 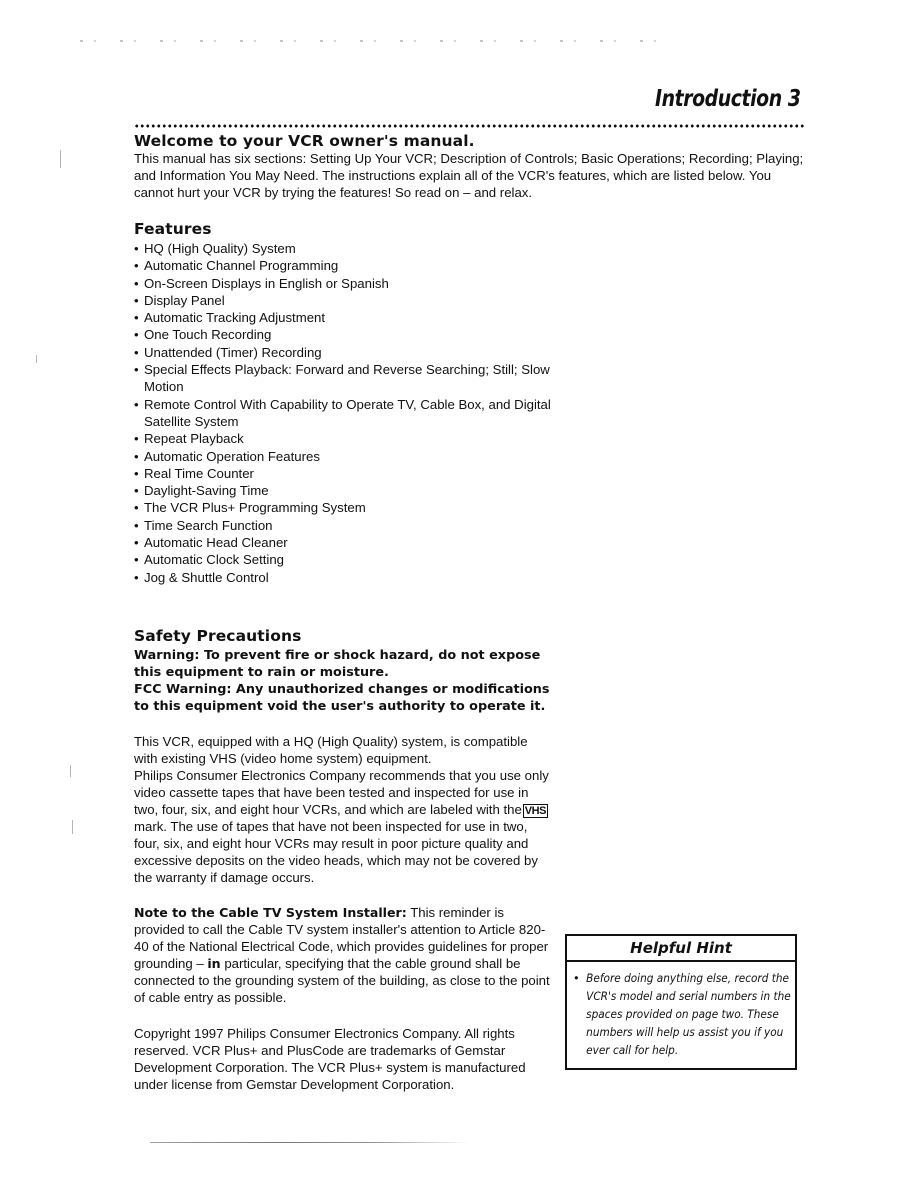 I want to click on welcome-heading: Welcome to your VCR owner's manual., so click(x=304, y=141).